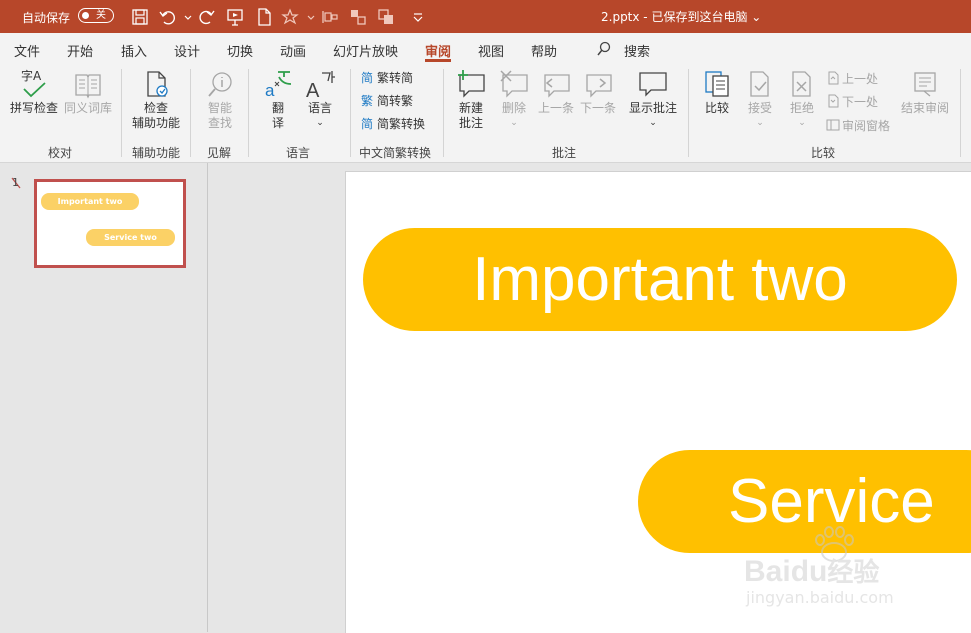  What do you see at coordinates (27, 50) in the screenshot?
I see `tab-file: 文件` at bounding box center [27, 50].